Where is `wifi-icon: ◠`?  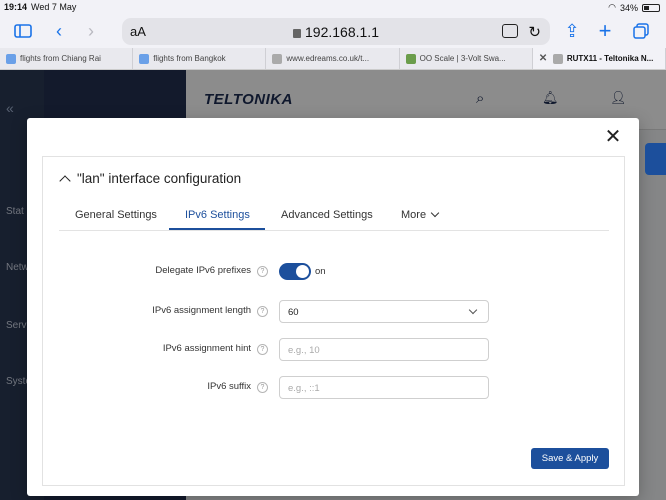 wifi-icon: ◠ is located at coordinates (612, 7).